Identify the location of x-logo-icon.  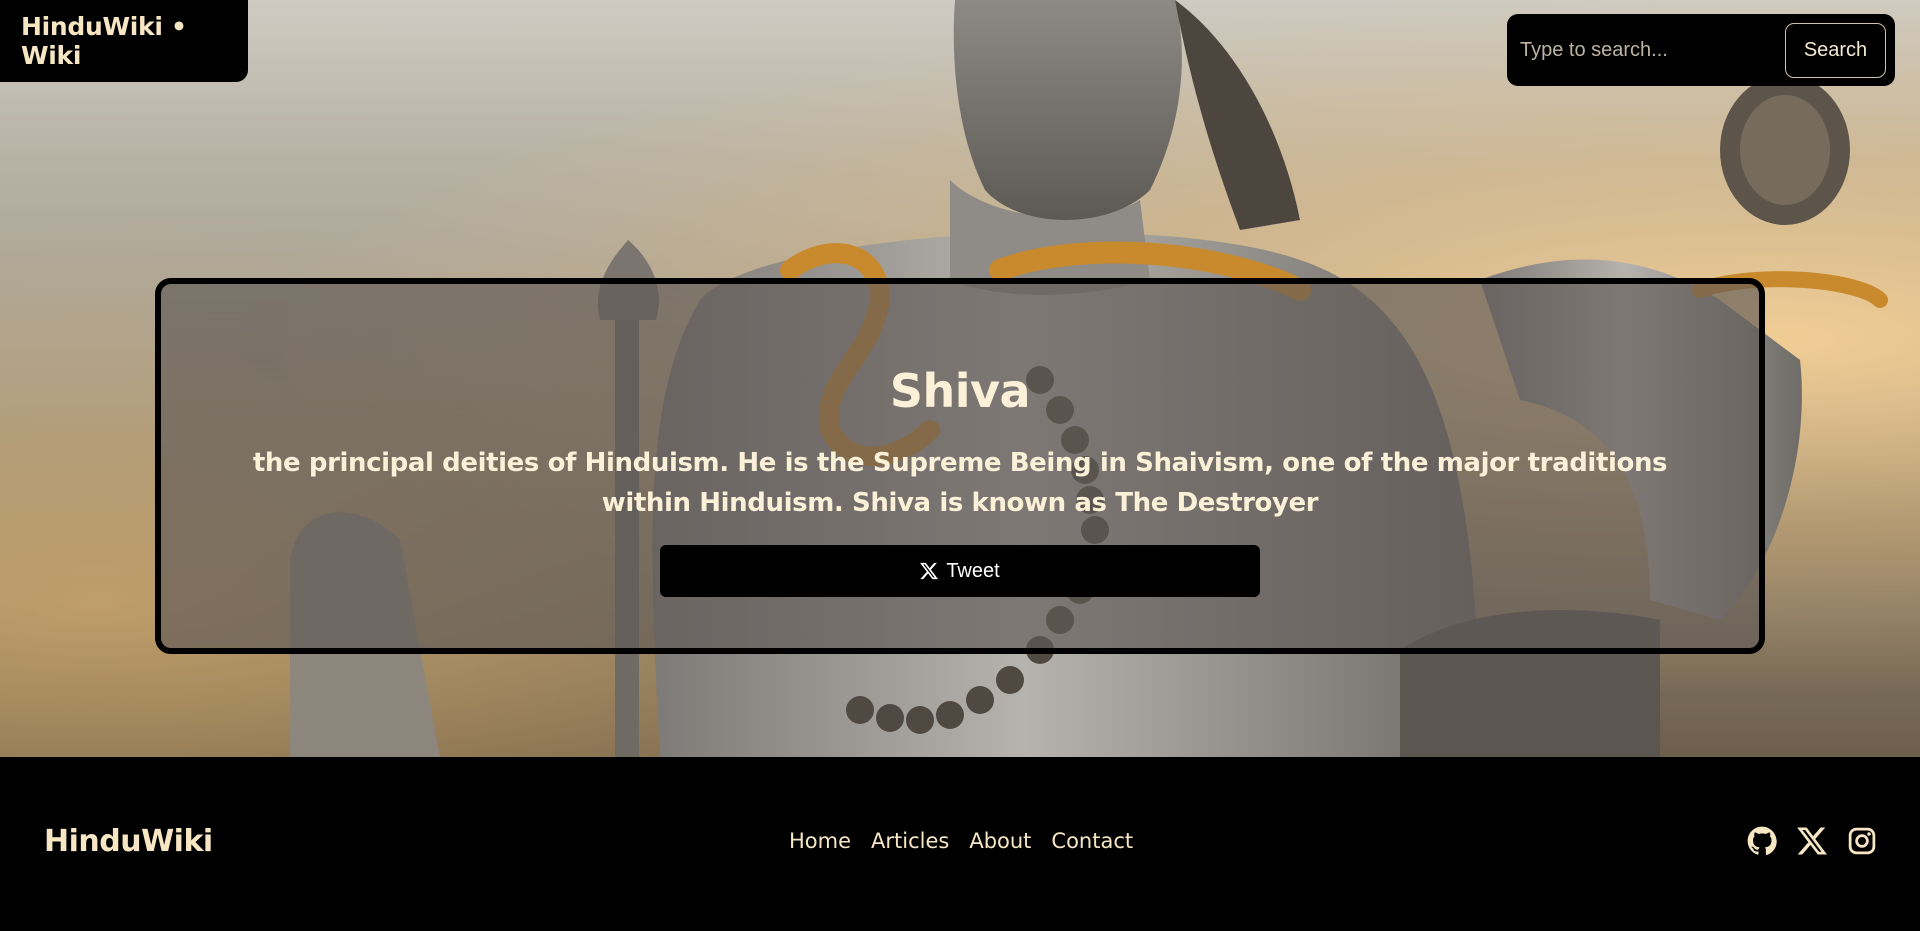
(929, 571).